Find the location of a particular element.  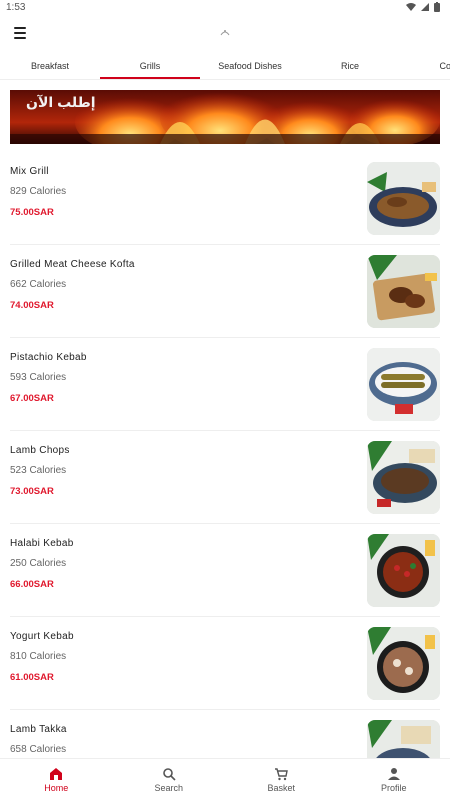

item-price: 61.00SAR is located at coordinates (32, 677).